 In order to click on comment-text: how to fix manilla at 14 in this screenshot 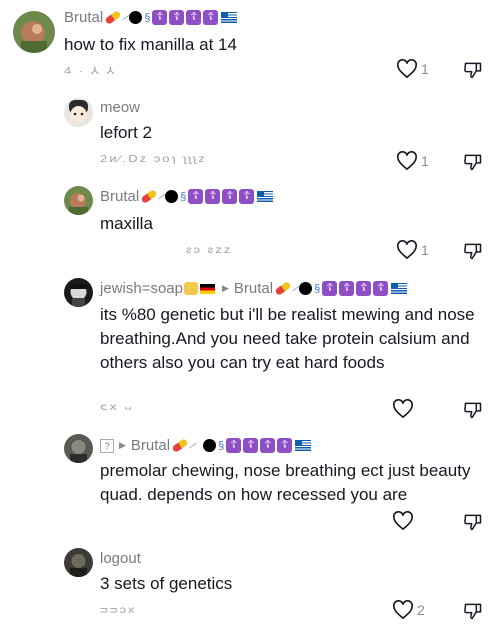, I will do `click(150, 44)`.